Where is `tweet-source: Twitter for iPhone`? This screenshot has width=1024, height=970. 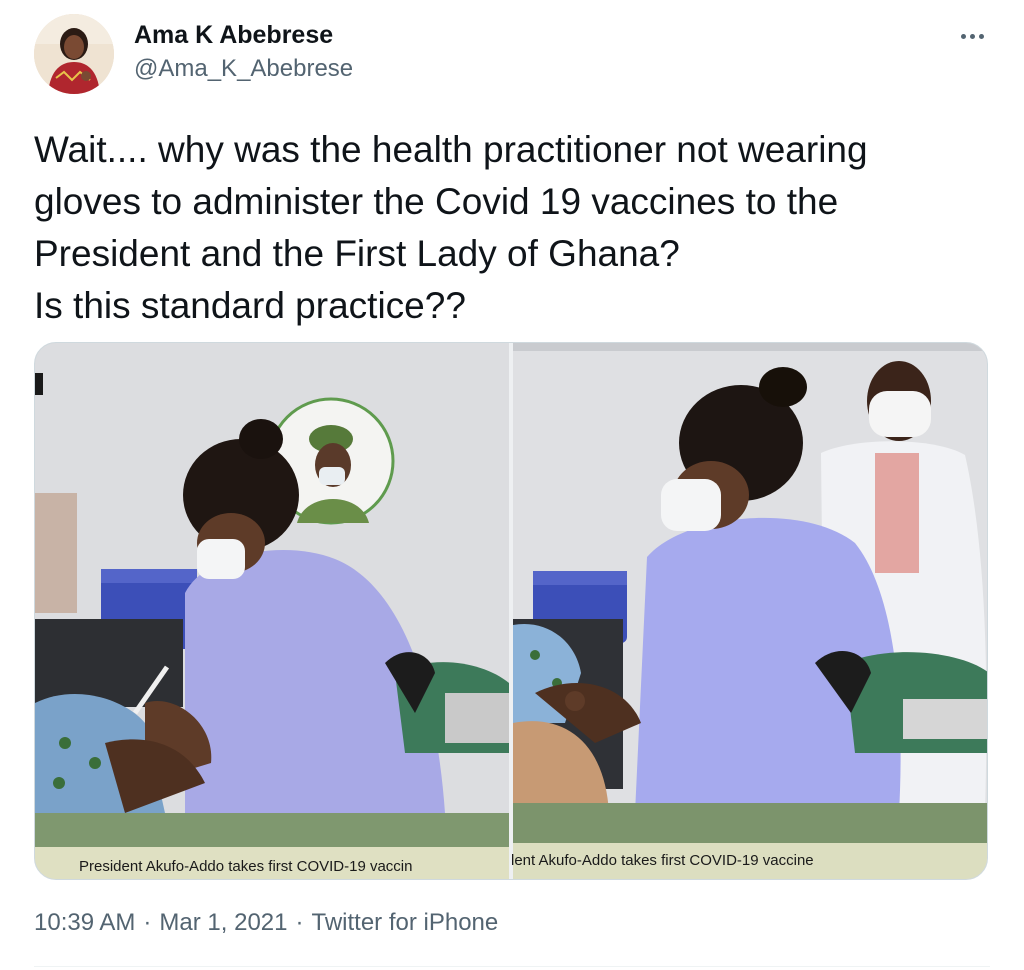 tweet-source: Twitter for iPhone is located at coordinates (404, 922).